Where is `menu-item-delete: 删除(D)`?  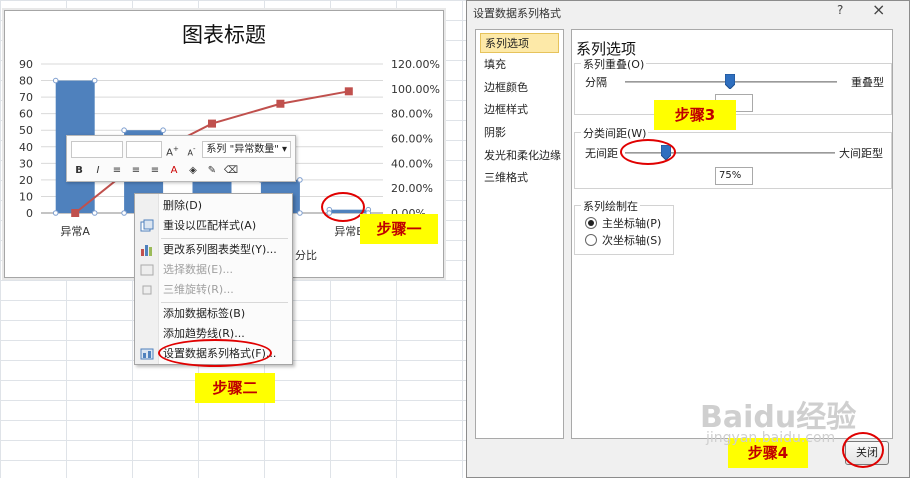
menu-item-delete: 删除(D) is located at coordinates (213, 206).